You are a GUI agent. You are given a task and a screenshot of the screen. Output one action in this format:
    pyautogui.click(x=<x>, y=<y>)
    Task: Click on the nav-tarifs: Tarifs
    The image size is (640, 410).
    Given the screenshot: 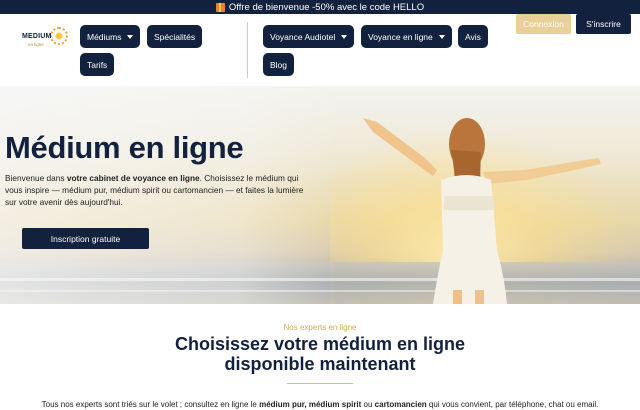 What is the action you would take?
    pyautogui.click(x=97, y=64)
    